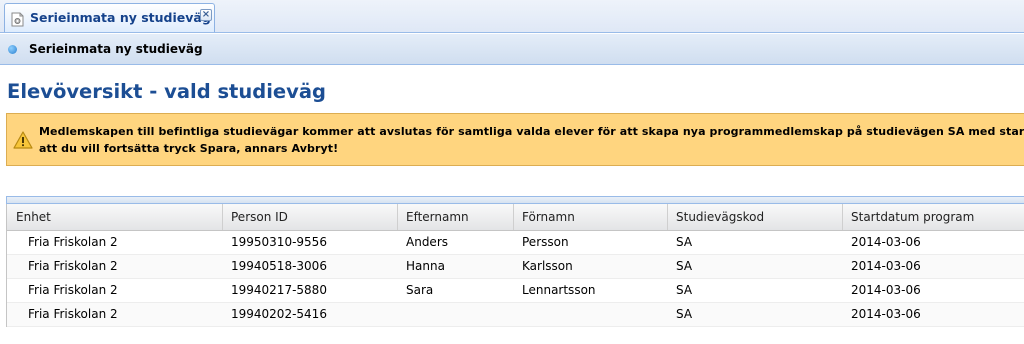  I want to click on tab-serieinmata: Serieinmata ny studieväg ×, so click(109, 17).